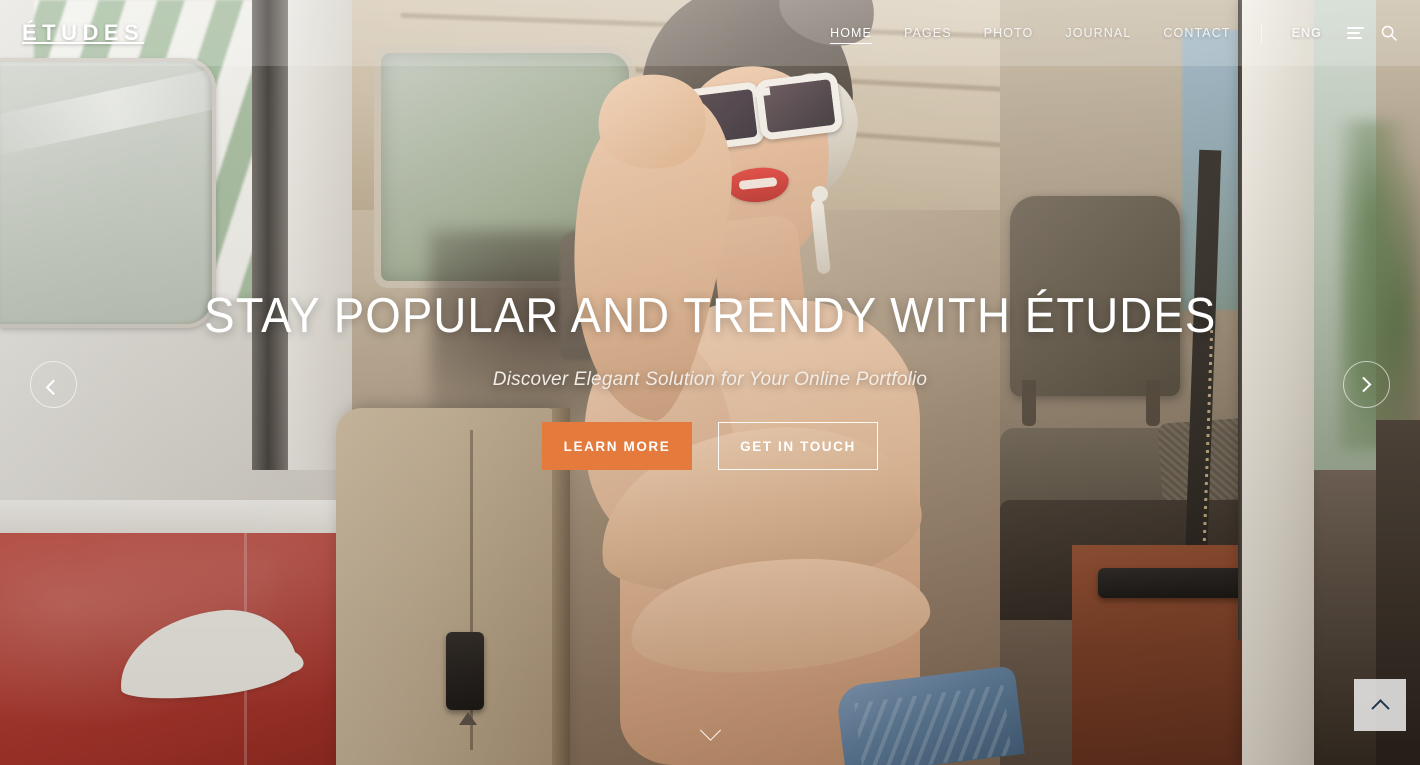  Describe the element at coordinates (83, 33) in the screenshot. I see `site-logo: ÉTUDES` at that location.